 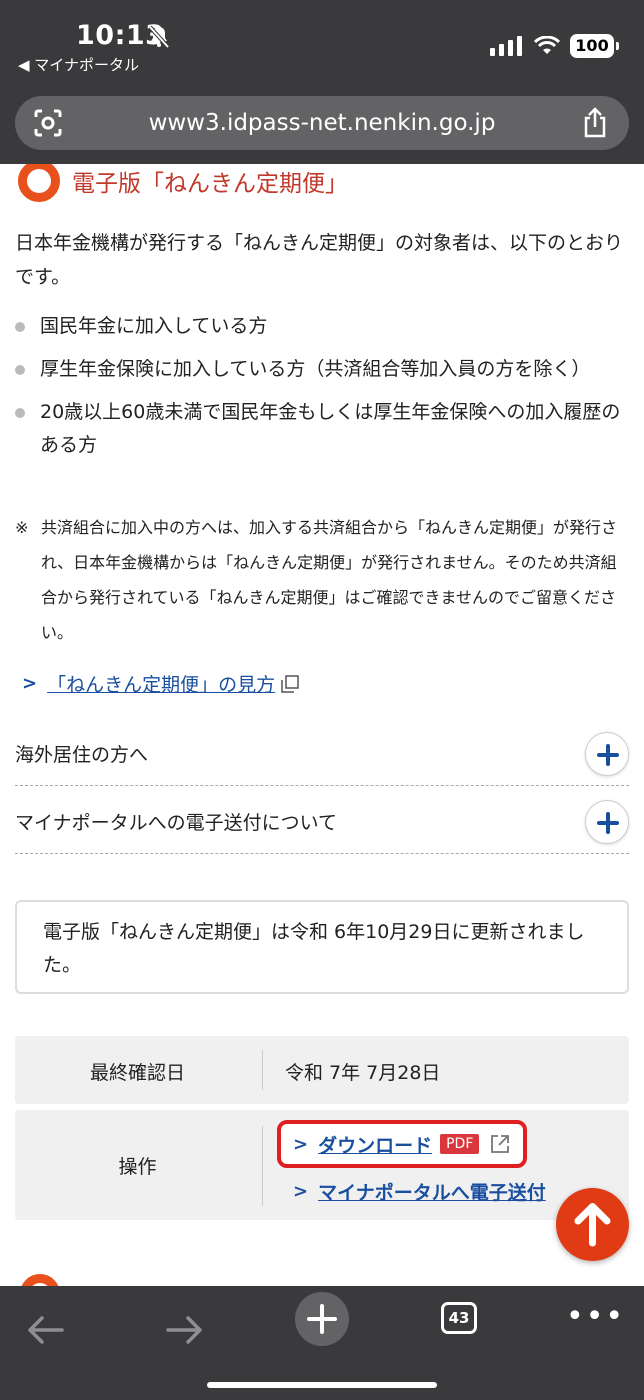 I want to click on table-row: 最終確認日 令和 7年 7月28日, so click(x=322, y=1070).